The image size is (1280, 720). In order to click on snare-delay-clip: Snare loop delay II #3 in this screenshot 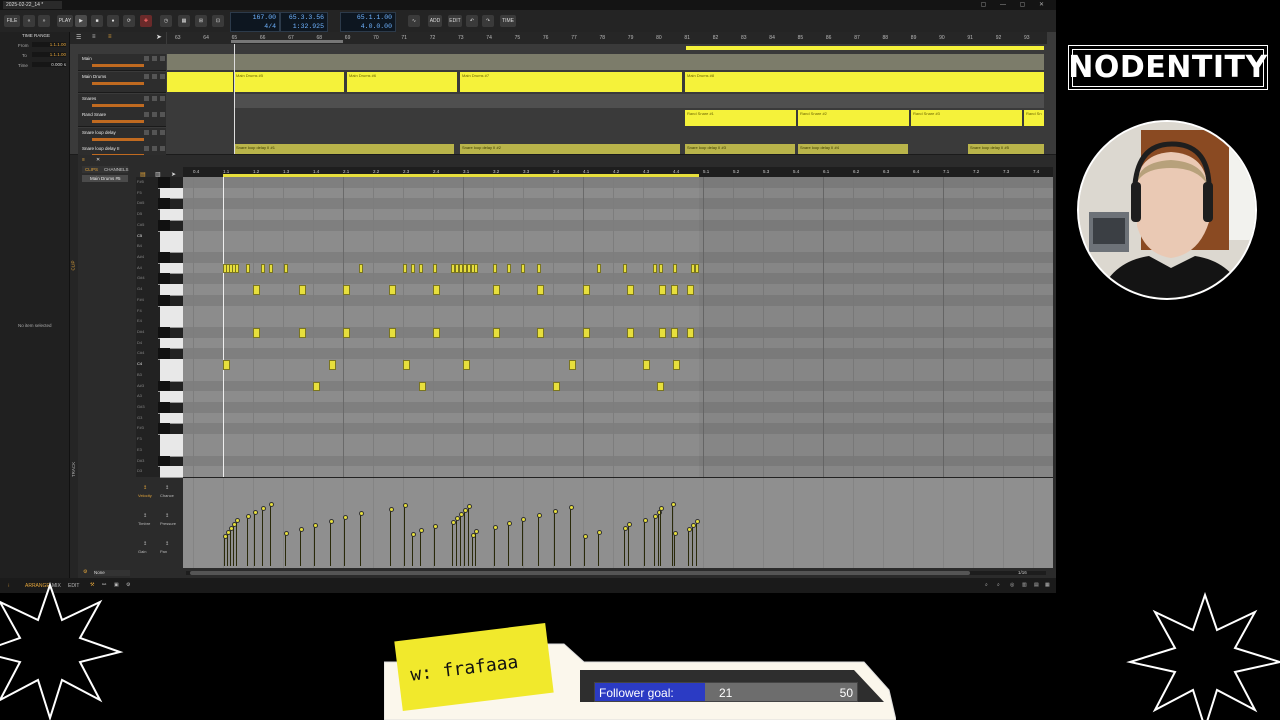, I will do `click(740, 149)`.